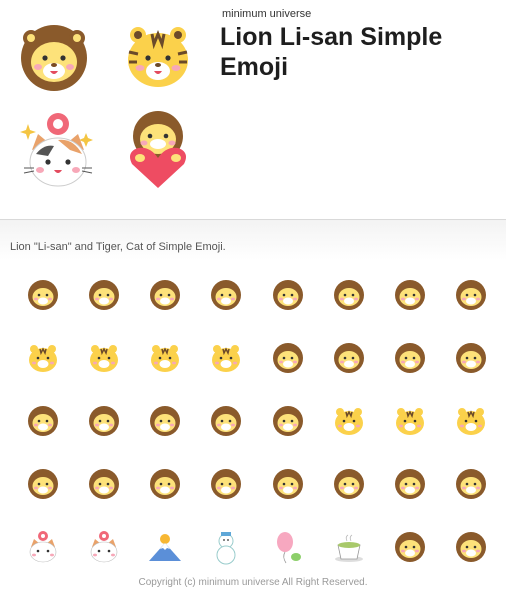  Describe the element at coordinates (109, 108) in the screenshot. I see `hero-sticker-grid` at that location.